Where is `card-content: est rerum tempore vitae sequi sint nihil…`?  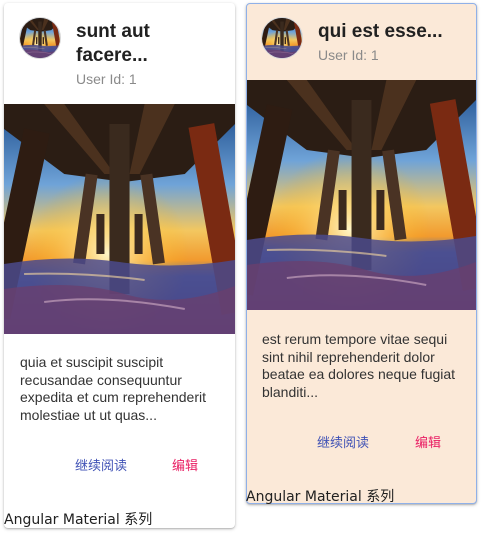 card-content: est rerum tempore vitae sequi sint nihil… is located at coordinates (359, 365).